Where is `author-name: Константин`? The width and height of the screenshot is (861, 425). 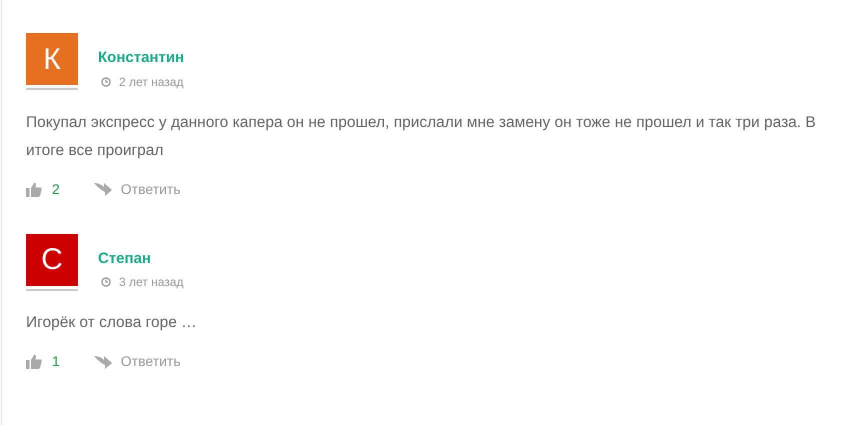 author-name: Константин is located at coordinates (141, 58).